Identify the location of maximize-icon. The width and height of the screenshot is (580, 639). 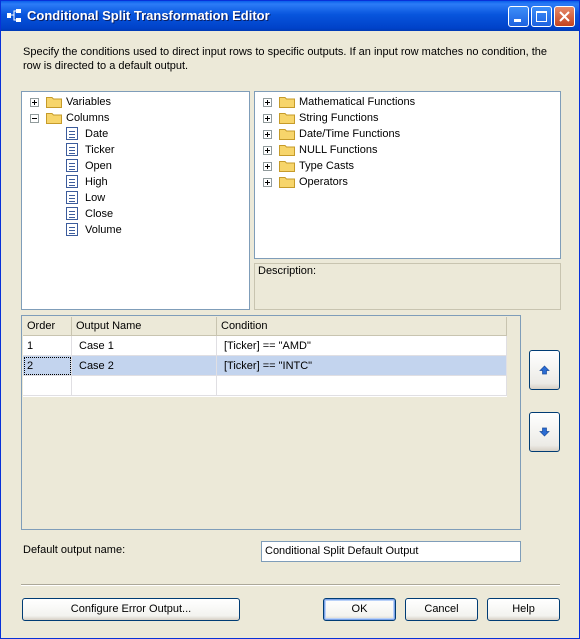
(541, 16).